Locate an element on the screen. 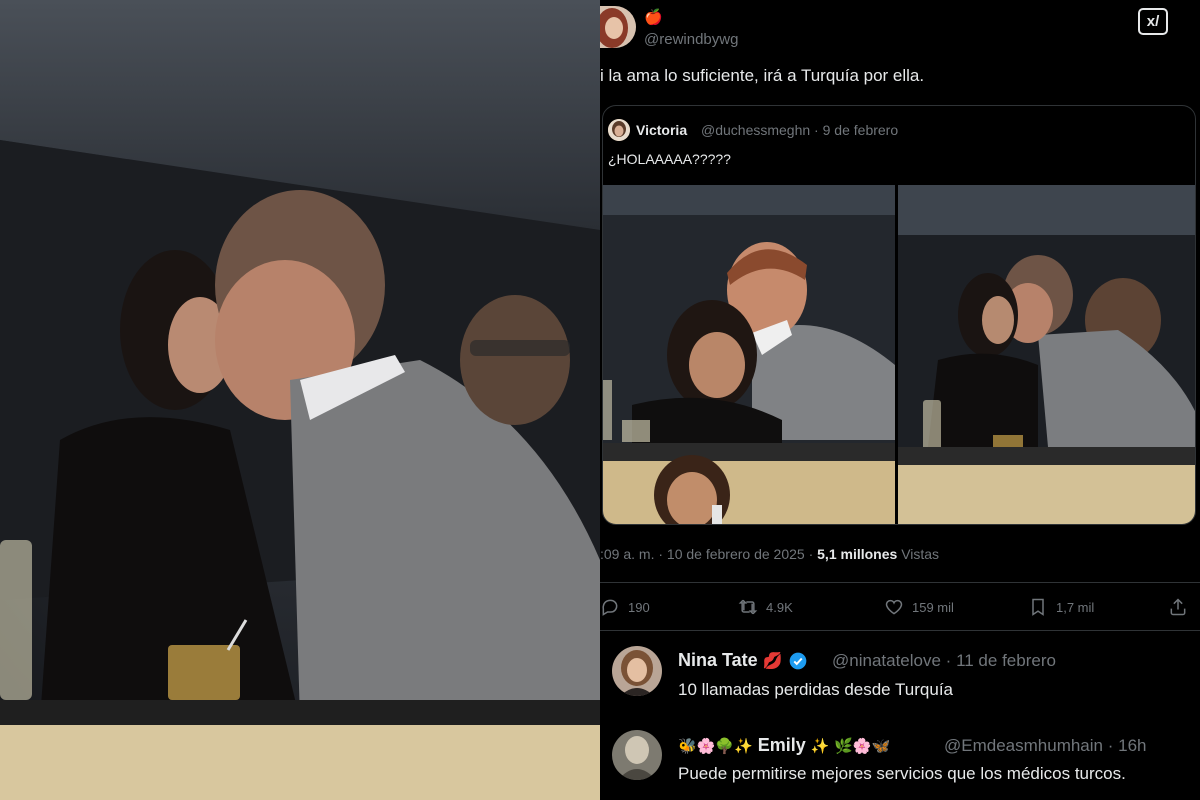 This screenshot has width=1200, height=800. quoted-author-name: Victoria is located at coordinates (662, 130).